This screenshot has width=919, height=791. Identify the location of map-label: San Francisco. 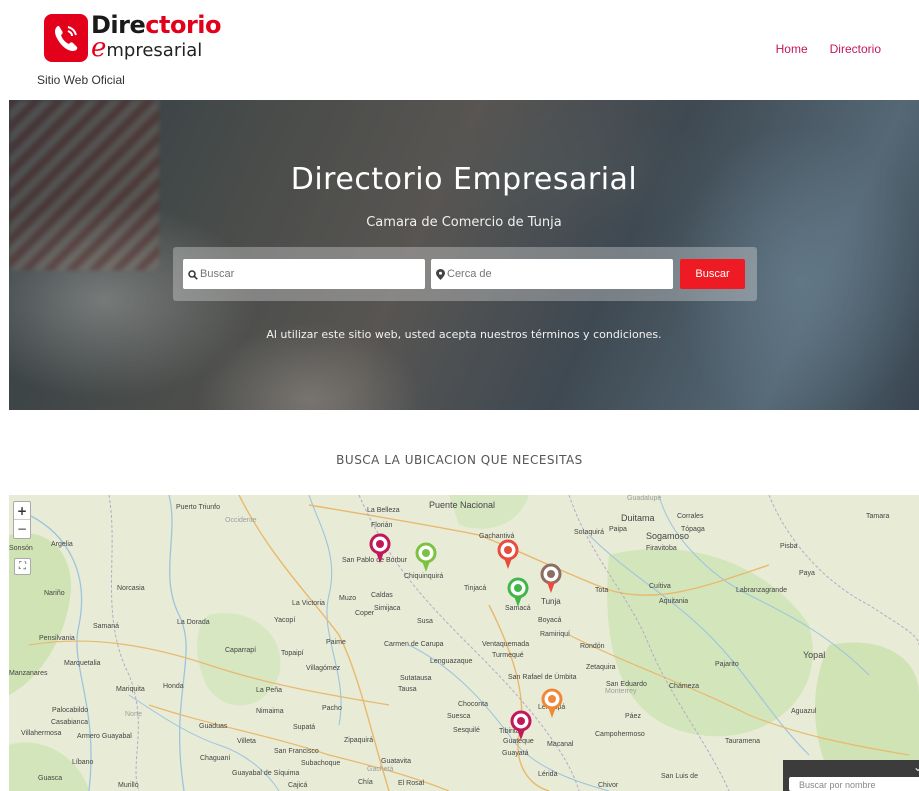
(296, 751).